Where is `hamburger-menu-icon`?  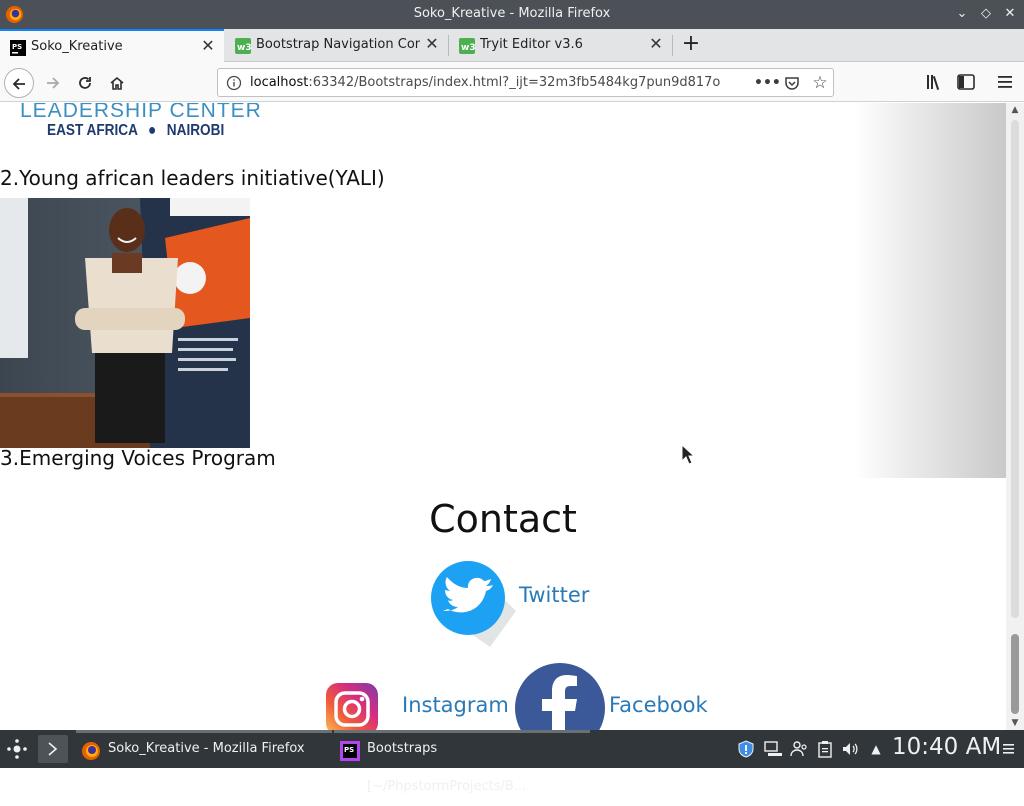 hamburger-menu-icon is located at coordinates (1005, 82).